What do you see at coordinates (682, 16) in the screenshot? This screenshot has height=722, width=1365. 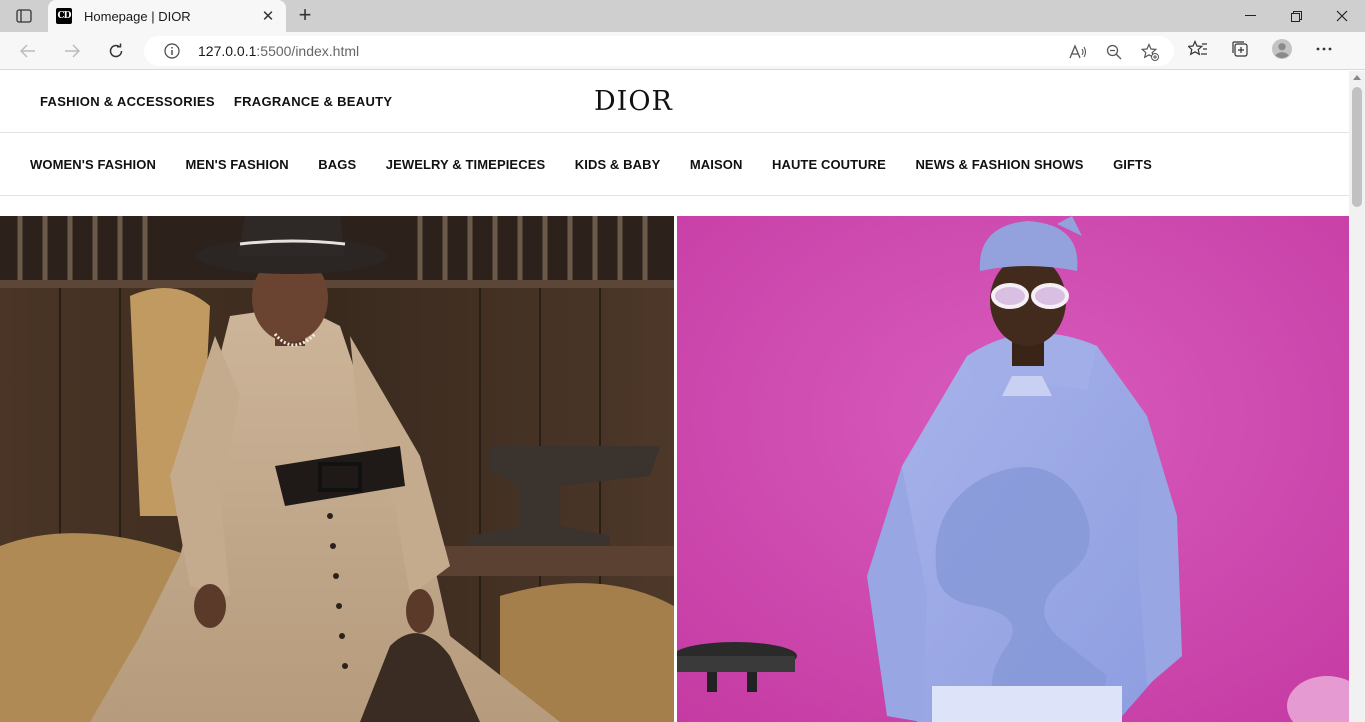 I see `browser-tabbar: CD Homepage | DIOR ✕ +` at bounding box center [682, 16].